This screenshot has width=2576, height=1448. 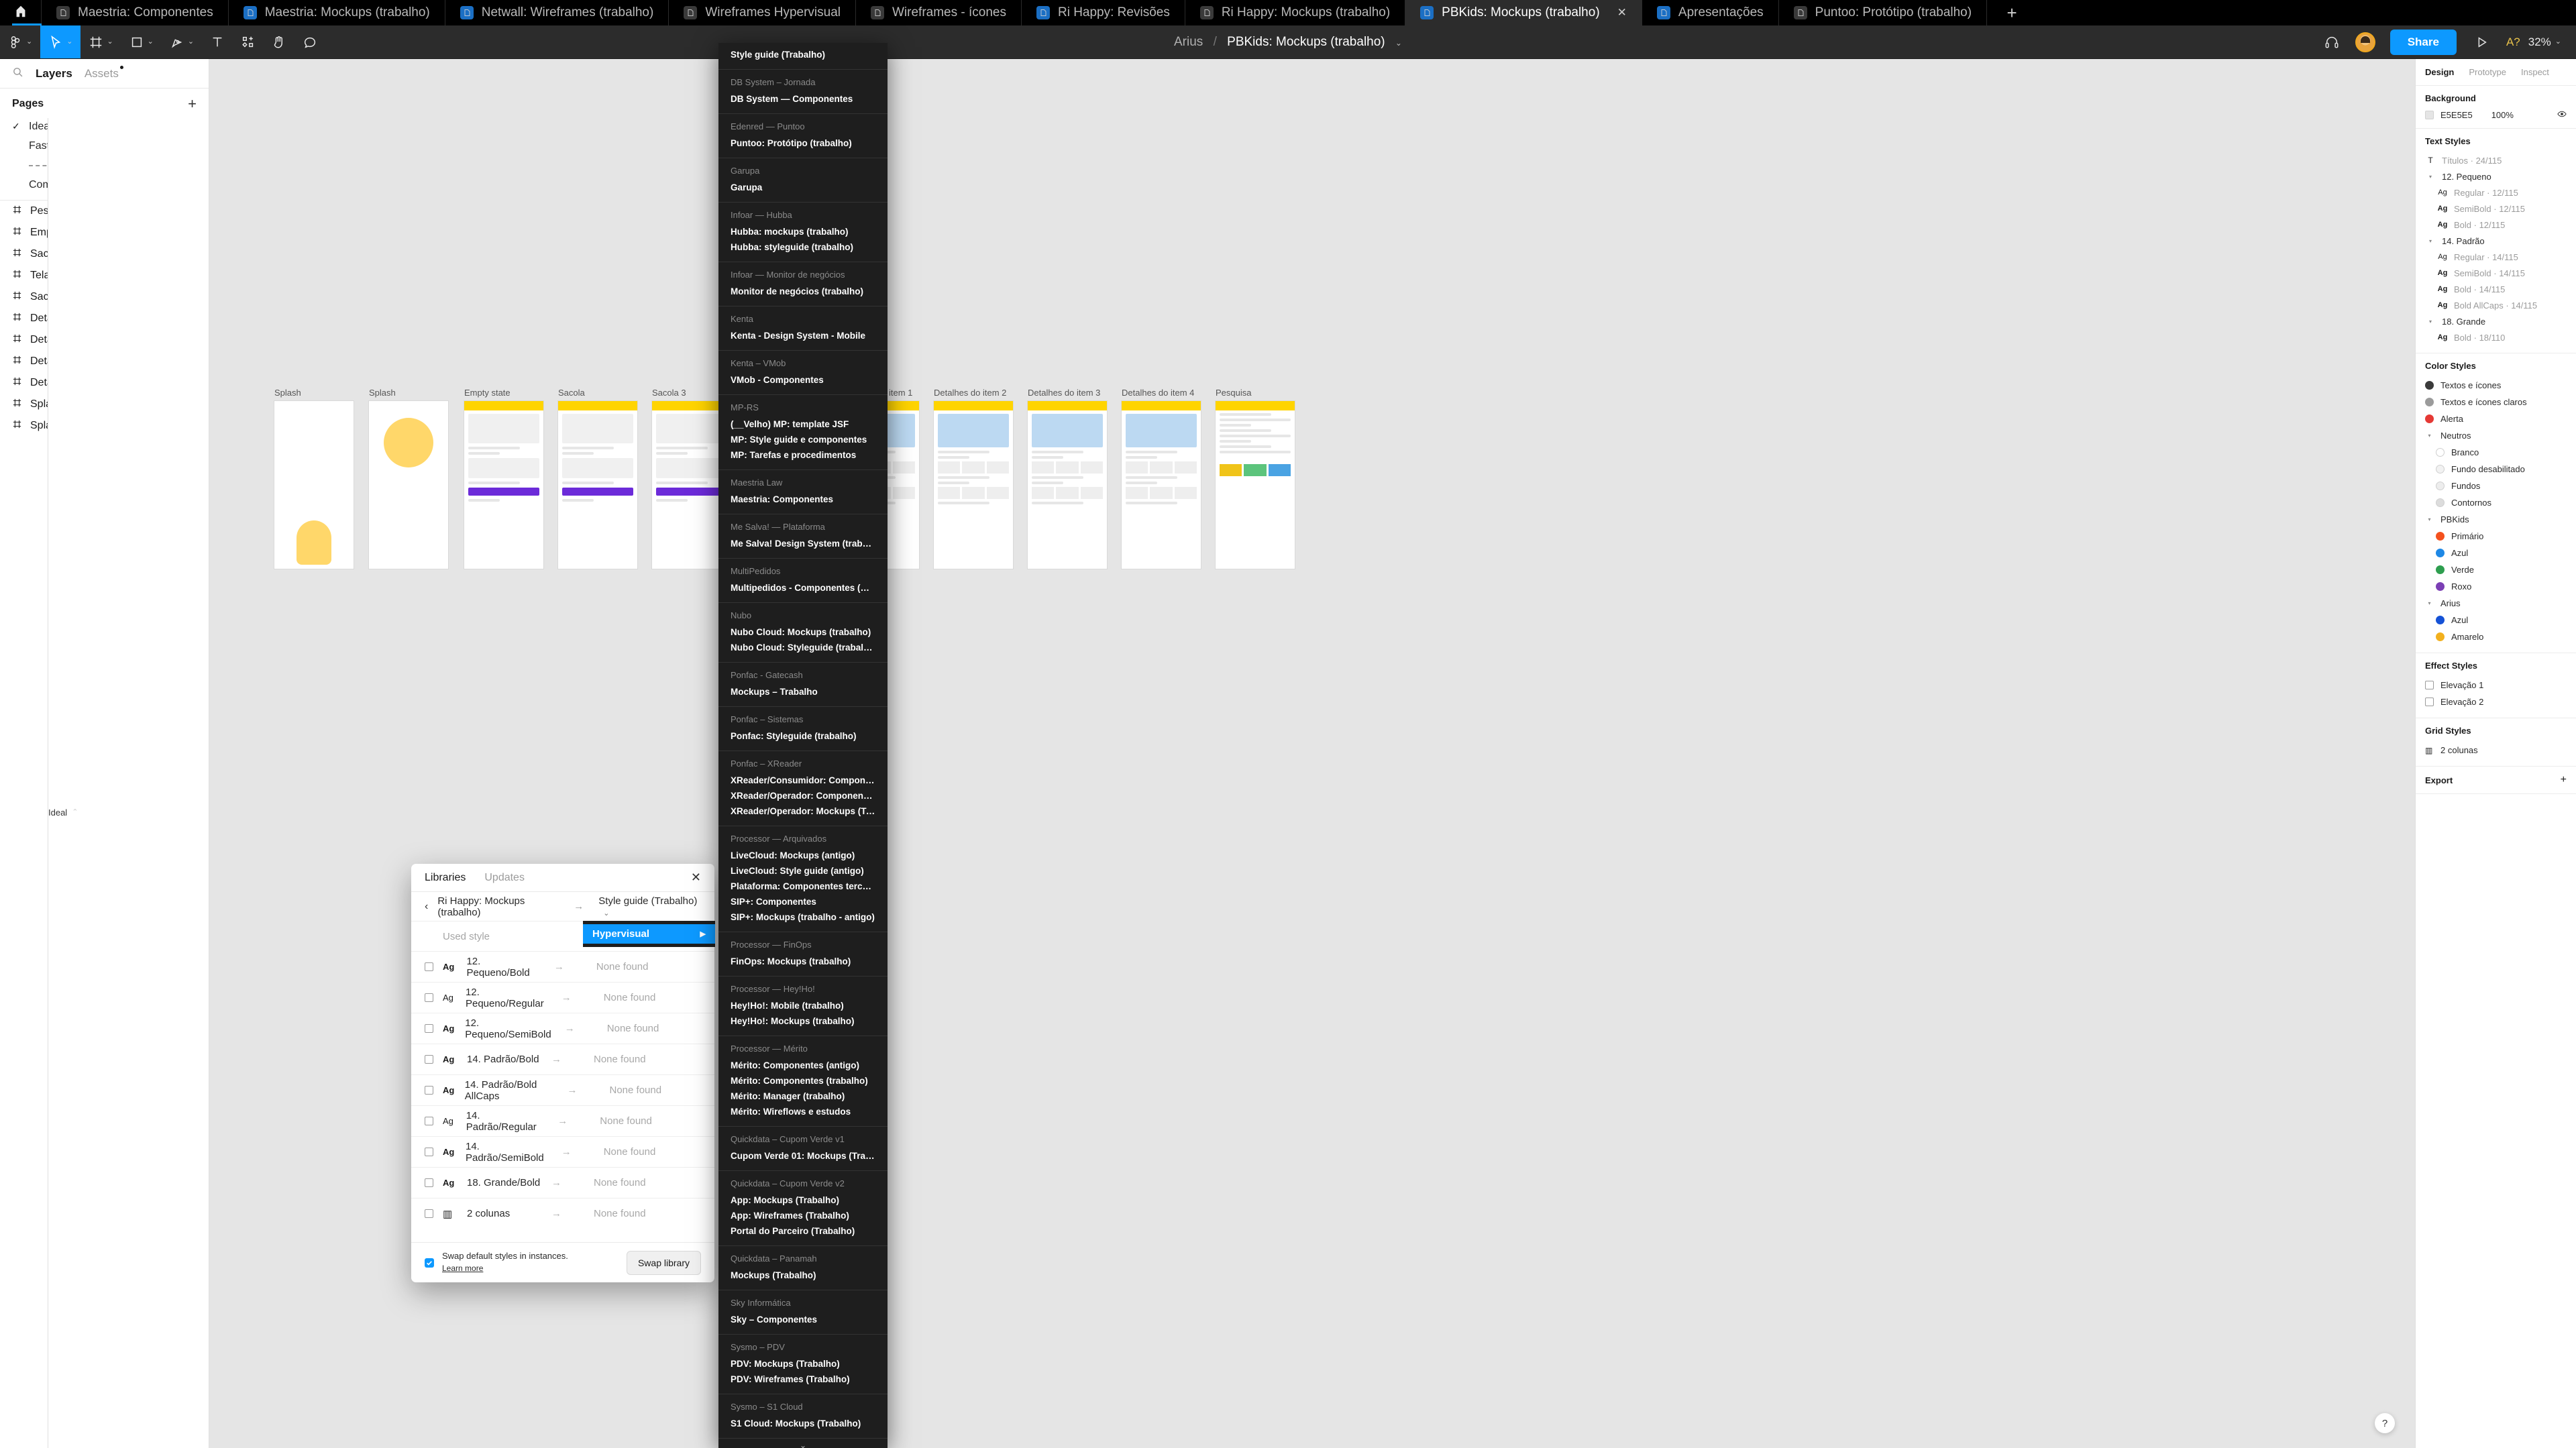 I want to click on browser-tab: PBKids: Mockups (trabalho) ✕, so click(x=1523, y=12).